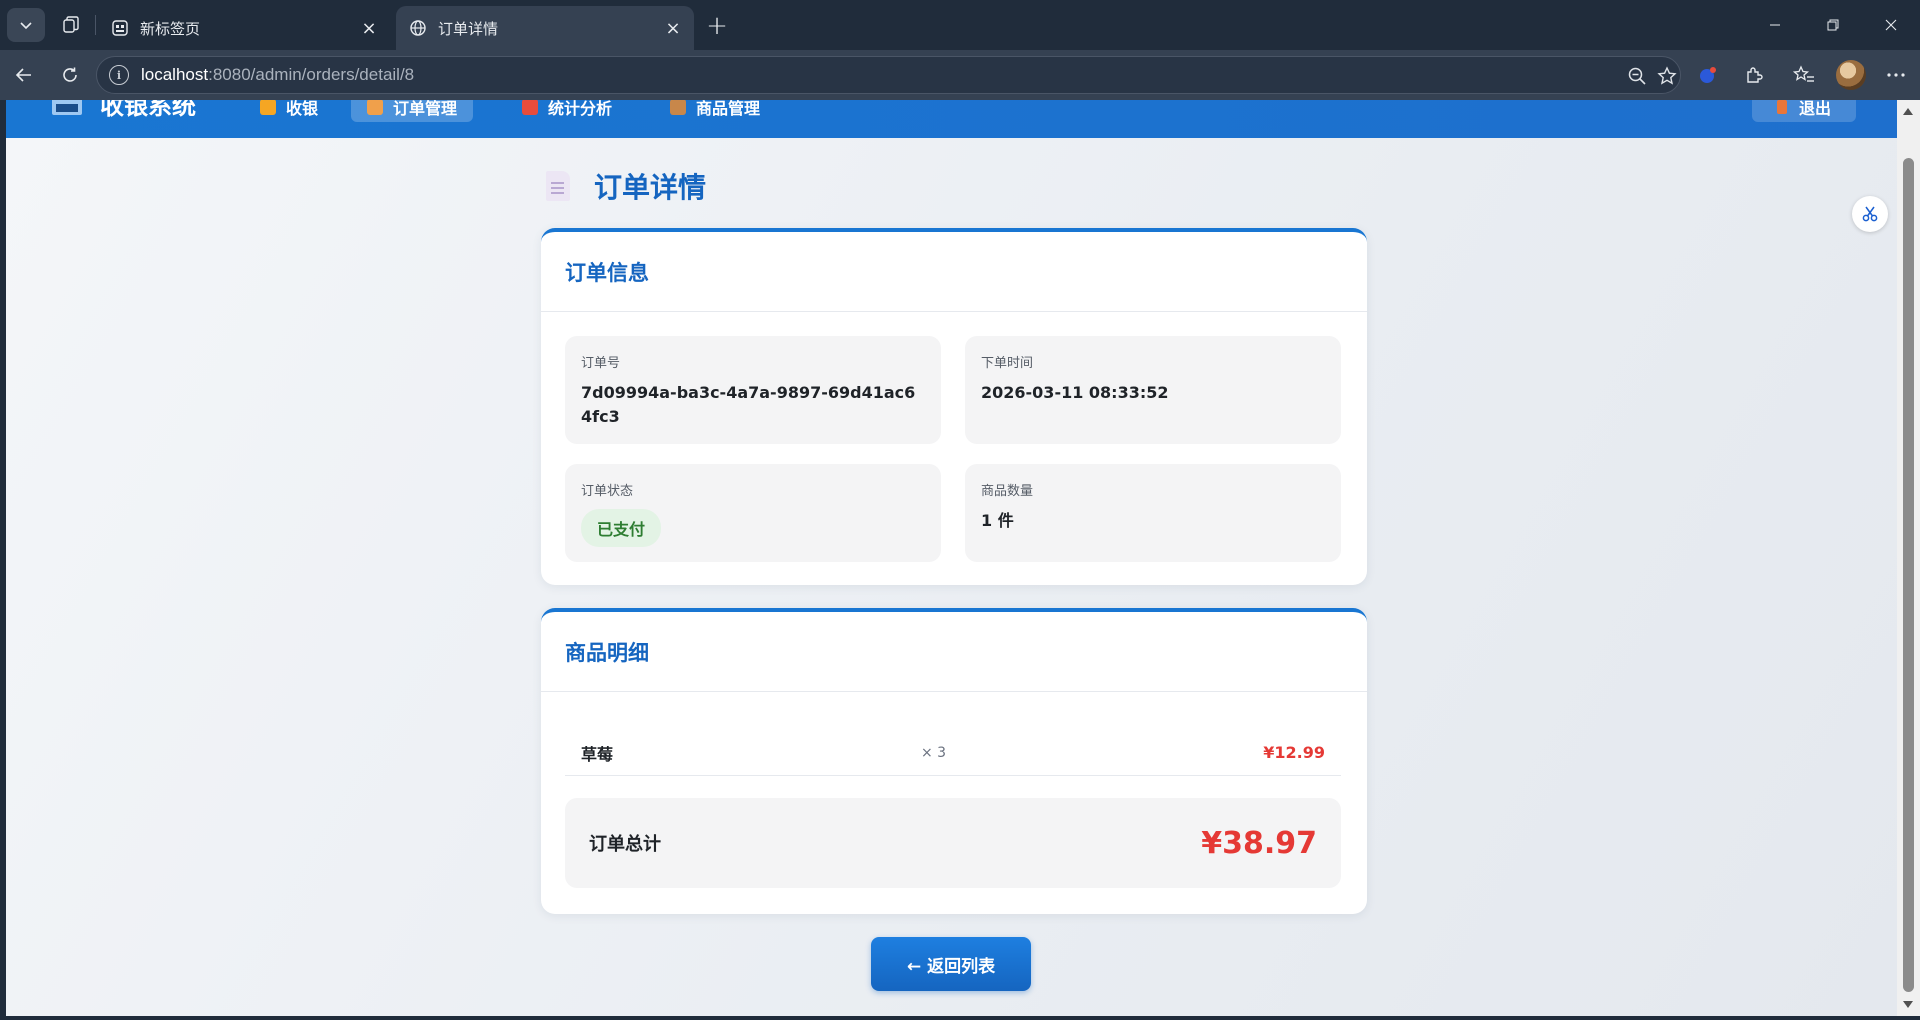 This screenshot has height=1020, width=1920. What do you see at coordinates (1637, 76) in the screenshot?
I see `zoom-icon` at bounding box center [1637, 76].